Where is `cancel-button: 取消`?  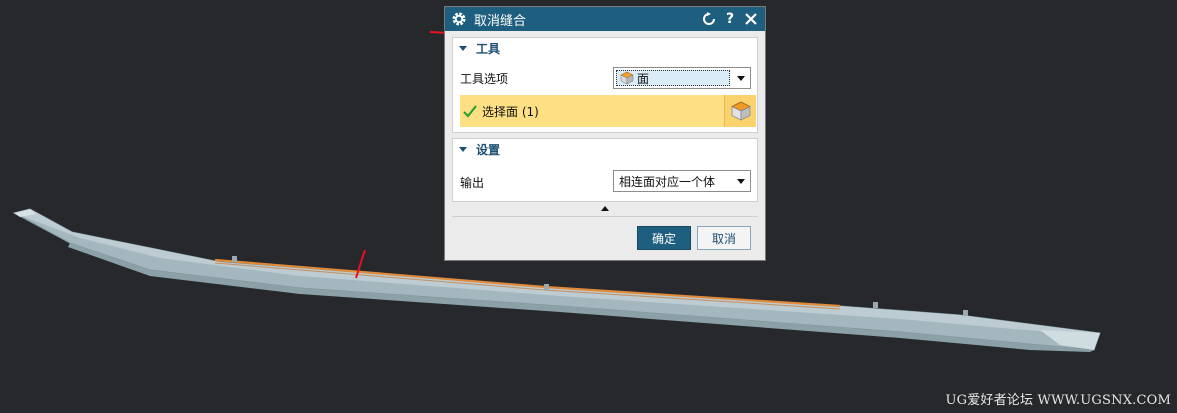
cancel-button: 取消 is located at coordinates (724, 238).